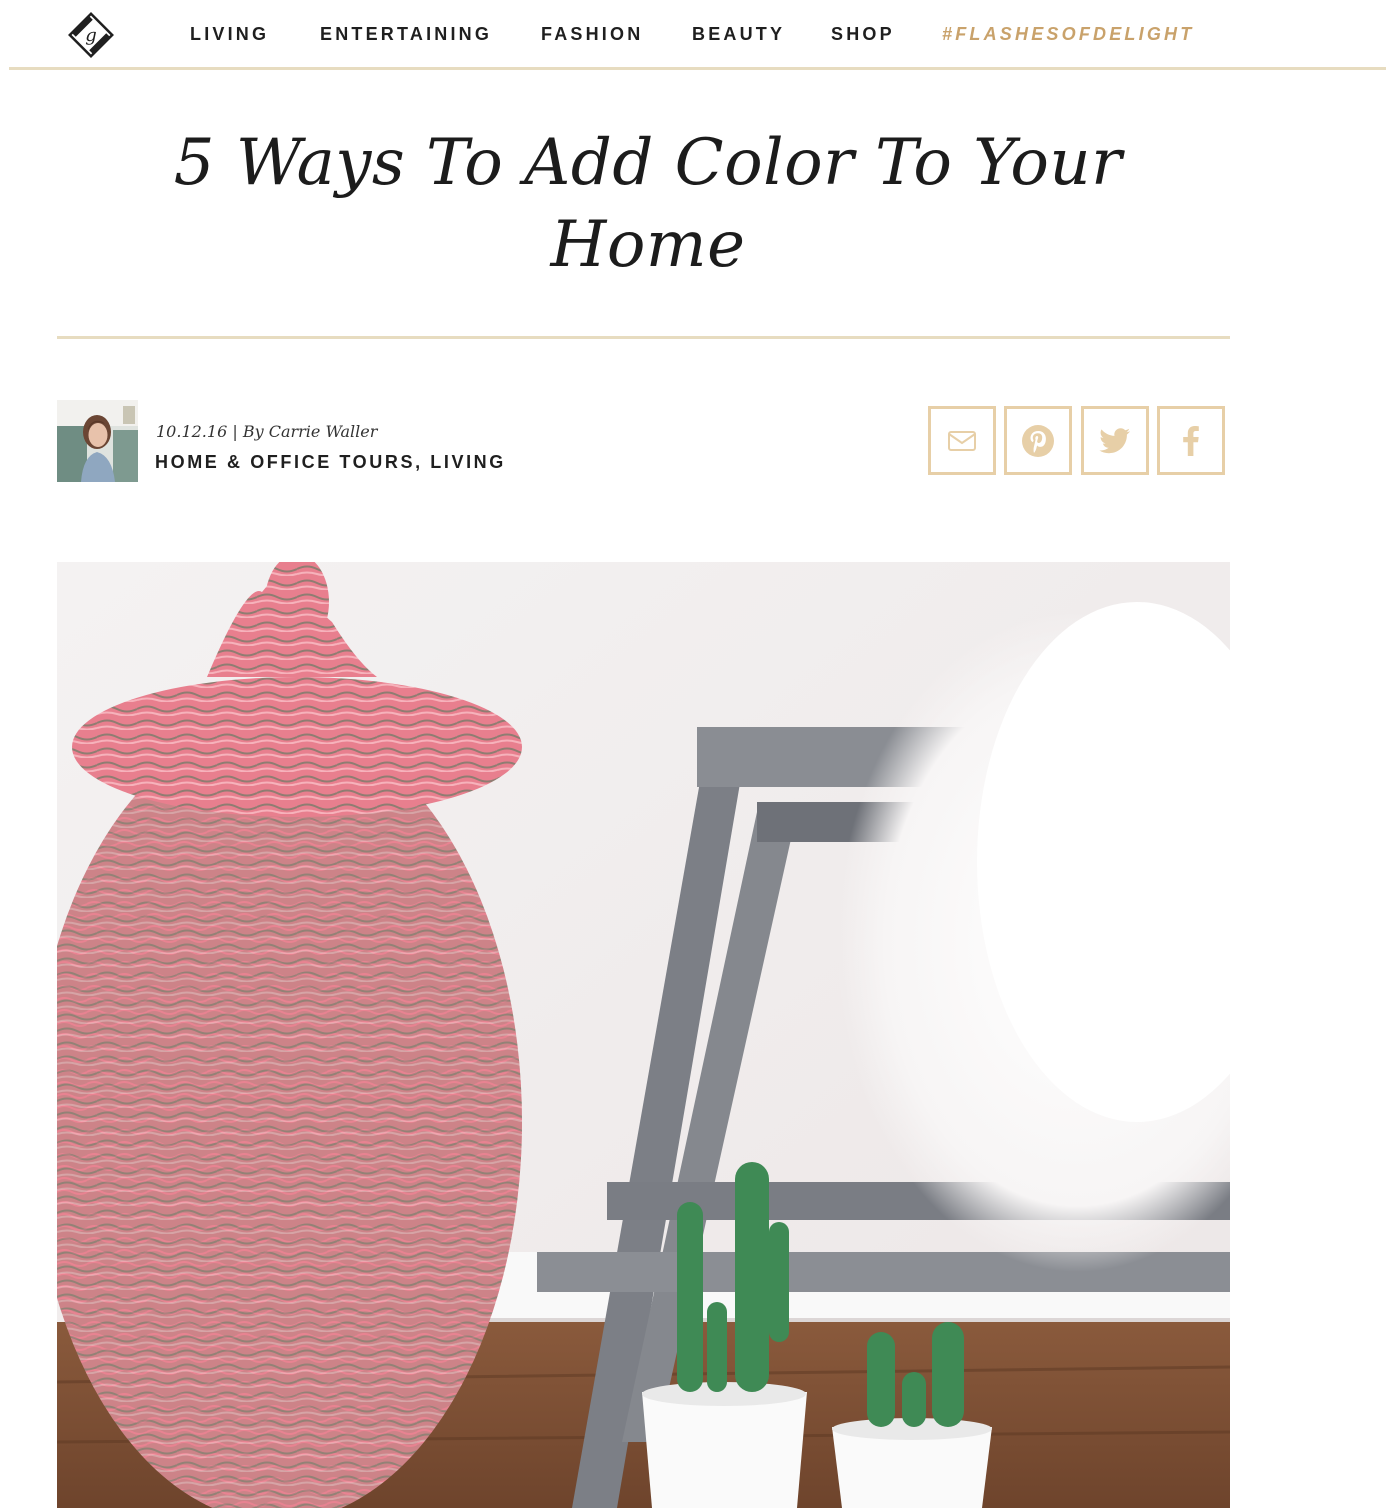 Image resolution: width=1386 pixels, height=1508 pixels. Describe the element at coordinates (863, 34) in the screenshot. I see `nav-item-shop: SHOP` at that location.